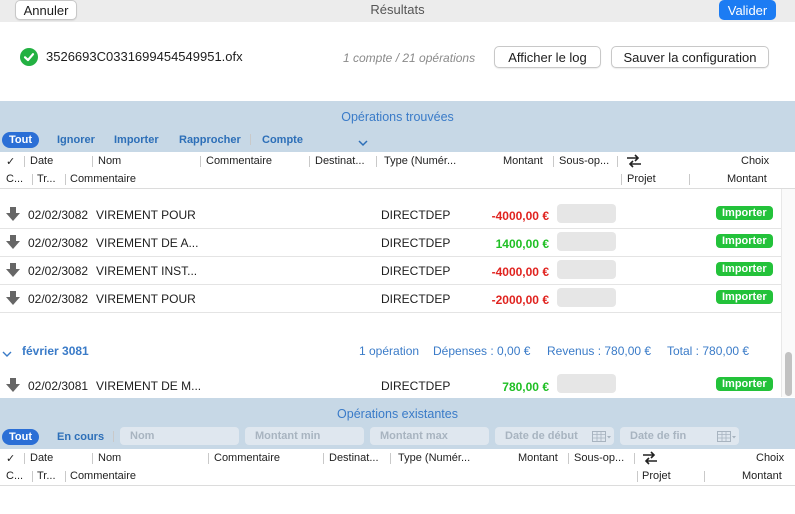 The width and height of the screenshot is (795, 514). Describe the element at coordinates (29, 57) in the screenshot. I see `success-check-icon` at that location.